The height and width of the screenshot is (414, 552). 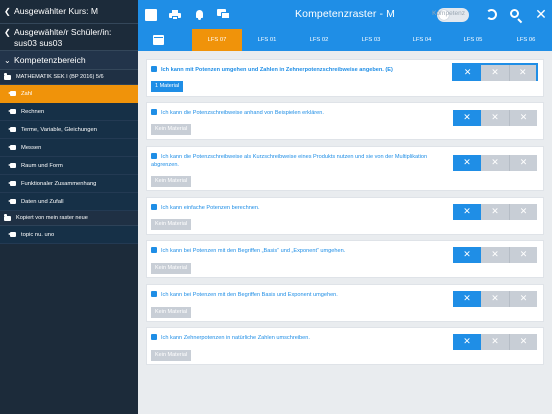 What do you see at coordinates (69, 94) in the screenshot?
I see `sidebar-item-zahl: Zahl` at bounding box center [69, 94].